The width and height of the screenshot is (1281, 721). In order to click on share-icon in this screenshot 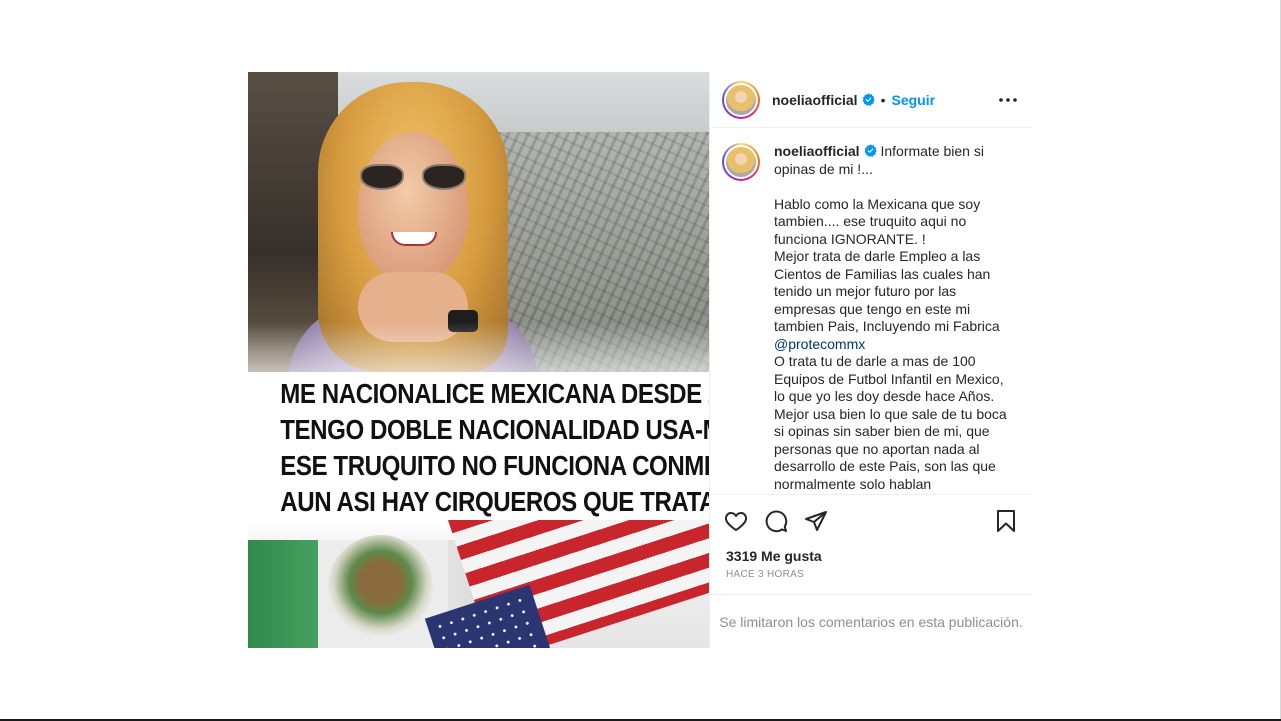, I will do `click(816, 521)`.